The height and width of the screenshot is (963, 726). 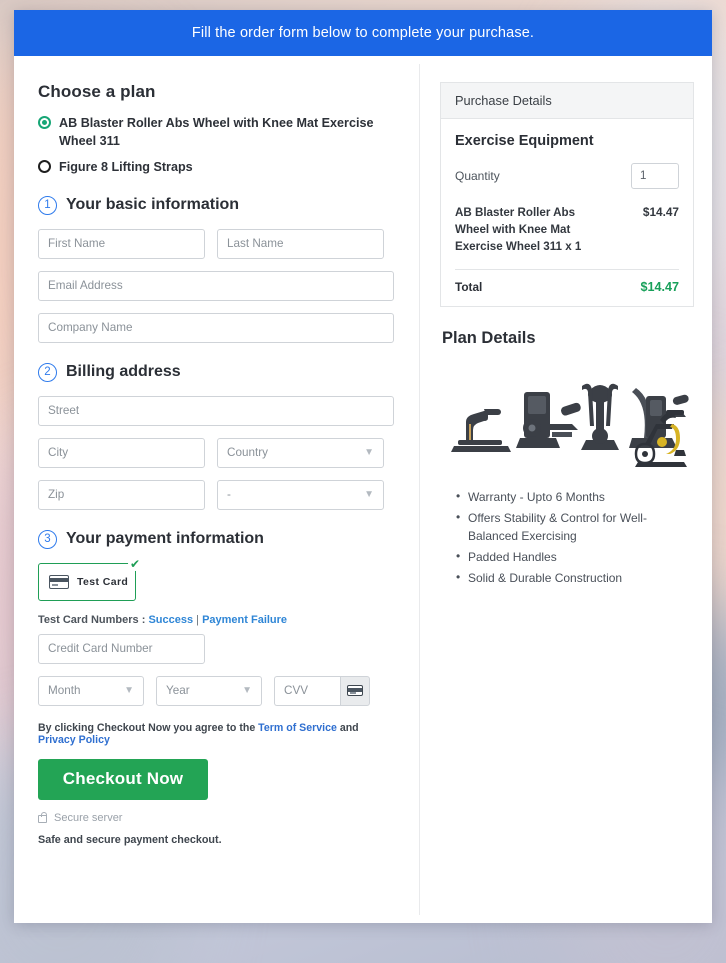 I want to click on secure-server-text: Secure server, so click(x=88, y=817).